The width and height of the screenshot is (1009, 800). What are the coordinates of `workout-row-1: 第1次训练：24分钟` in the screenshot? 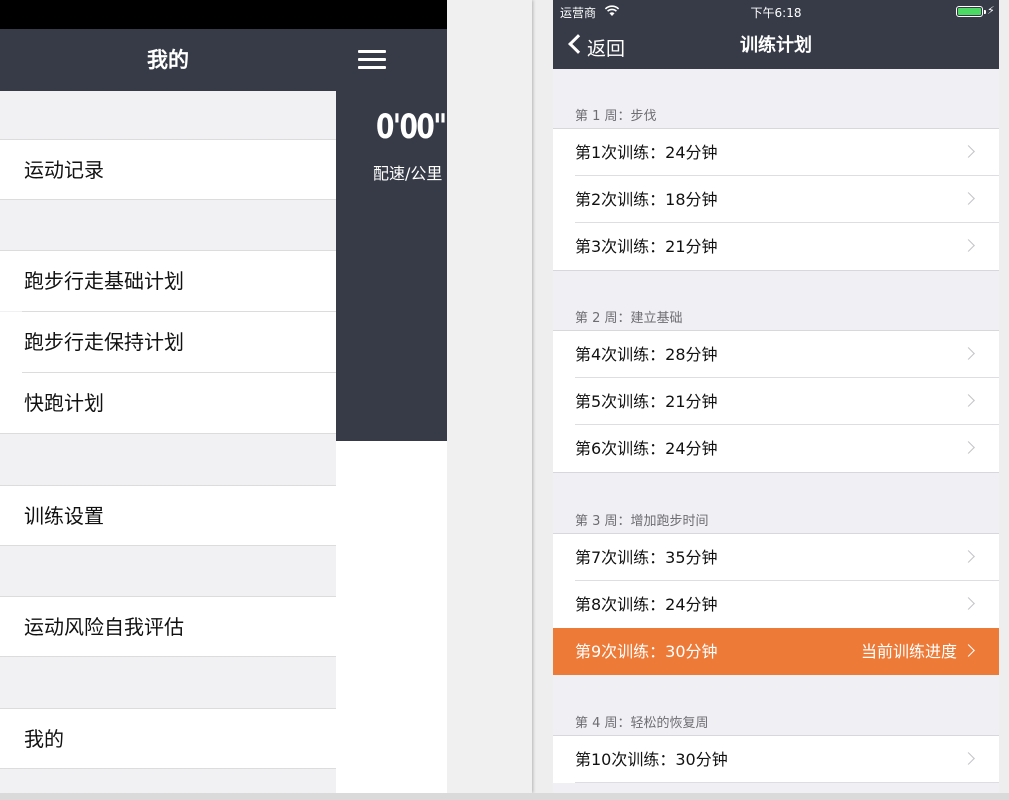 It's located at (776, 152).